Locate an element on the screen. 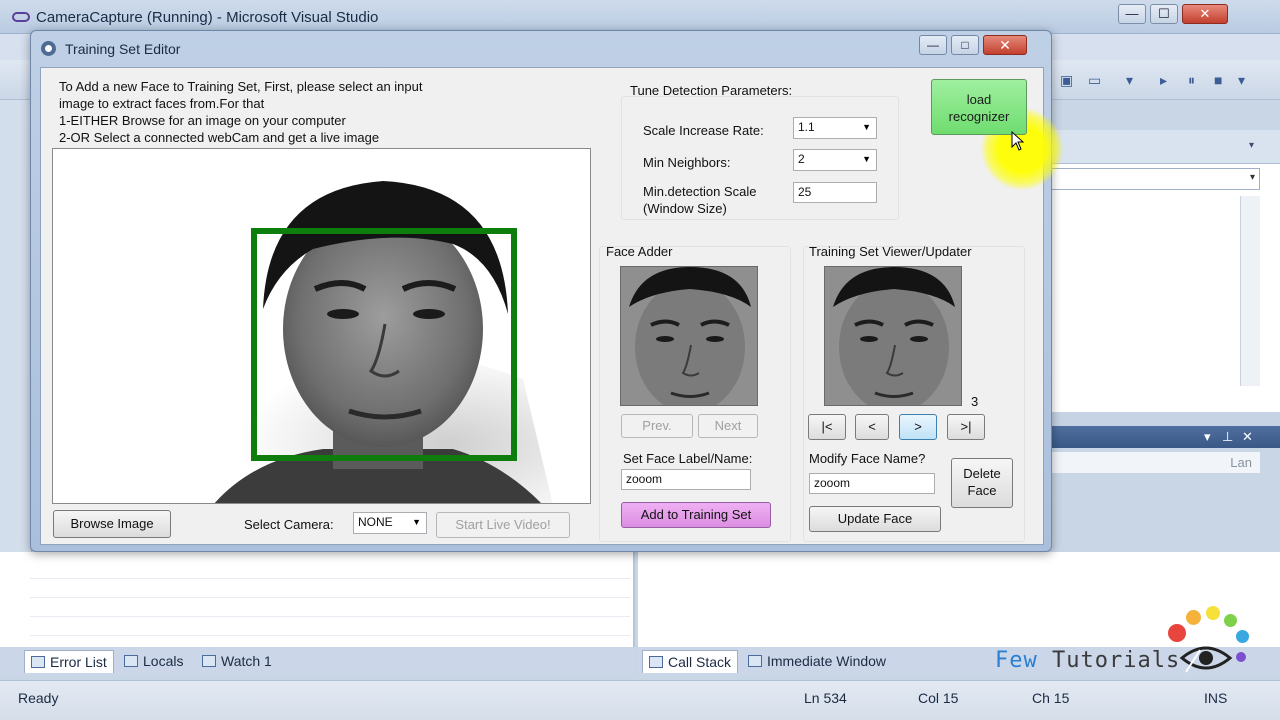 The image size is (1280, 720). vs-right-panel-combo: ▾ is located at coordinates (1155, 179).